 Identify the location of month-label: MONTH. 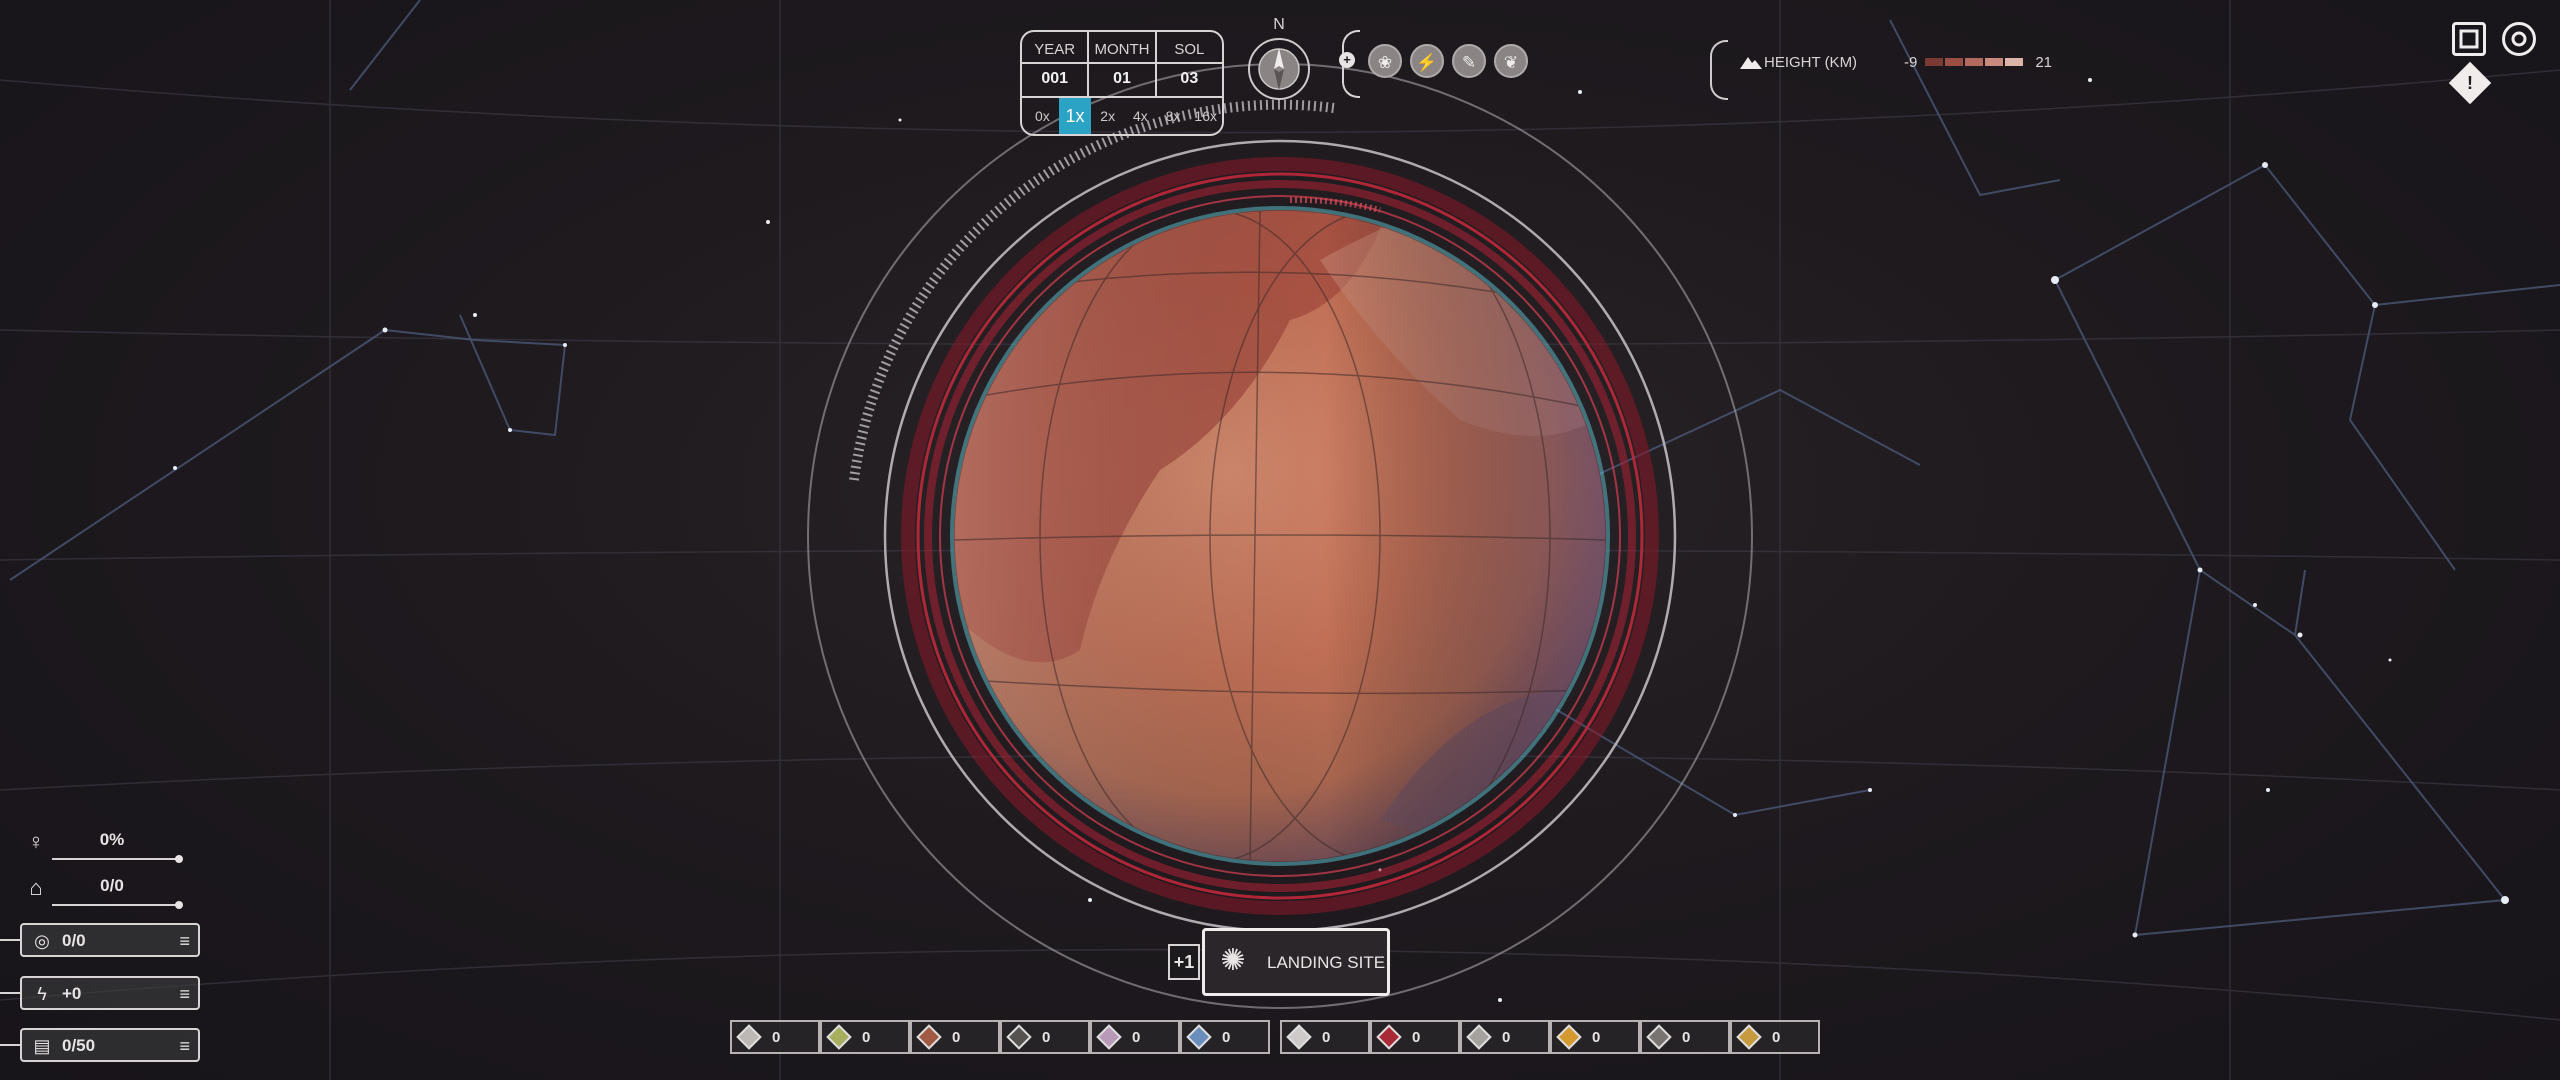
(1122, 52).